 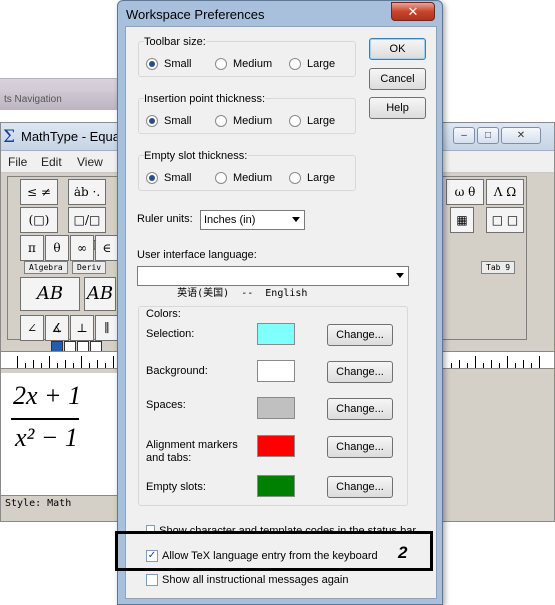 I want to click on background-window-label: ts Navigation, so click(x=60, y=101).